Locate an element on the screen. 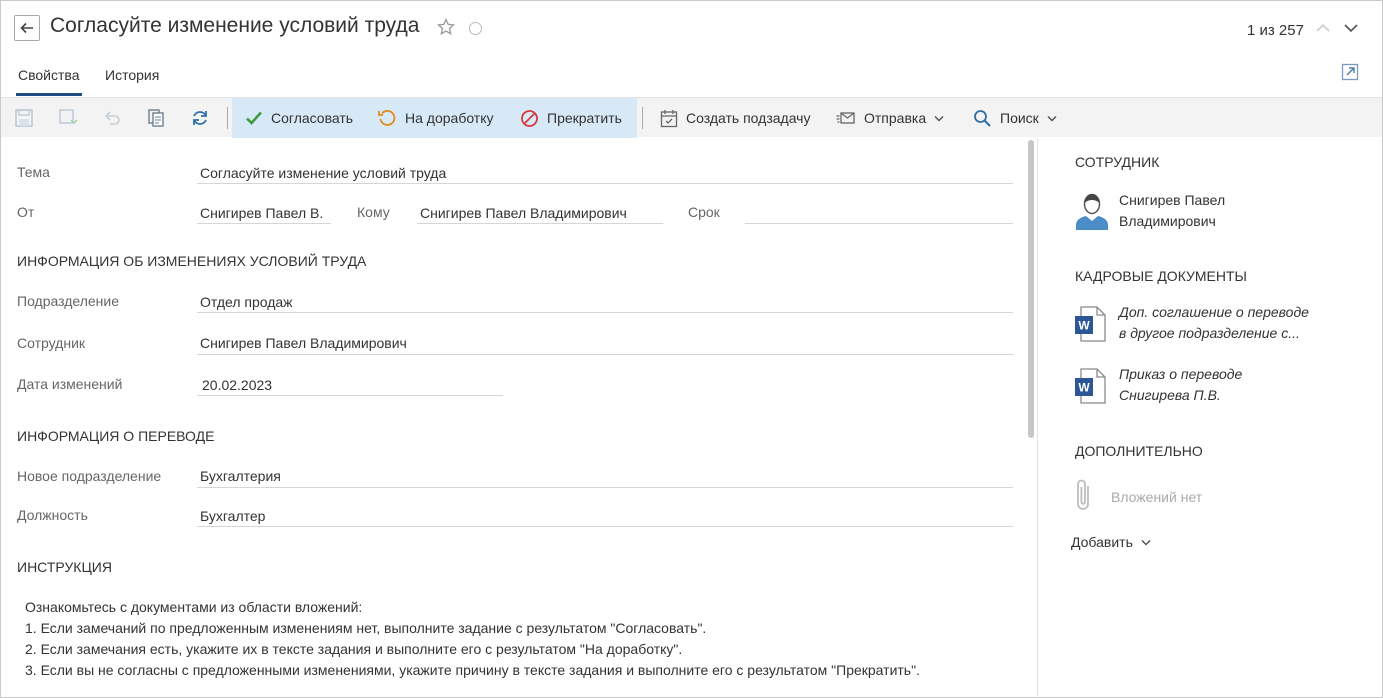 This screenshot has width=1383, height=698. additional-heading: ДОПОЛНИТЕЛЬНО is located at coordinates (1139, 451).